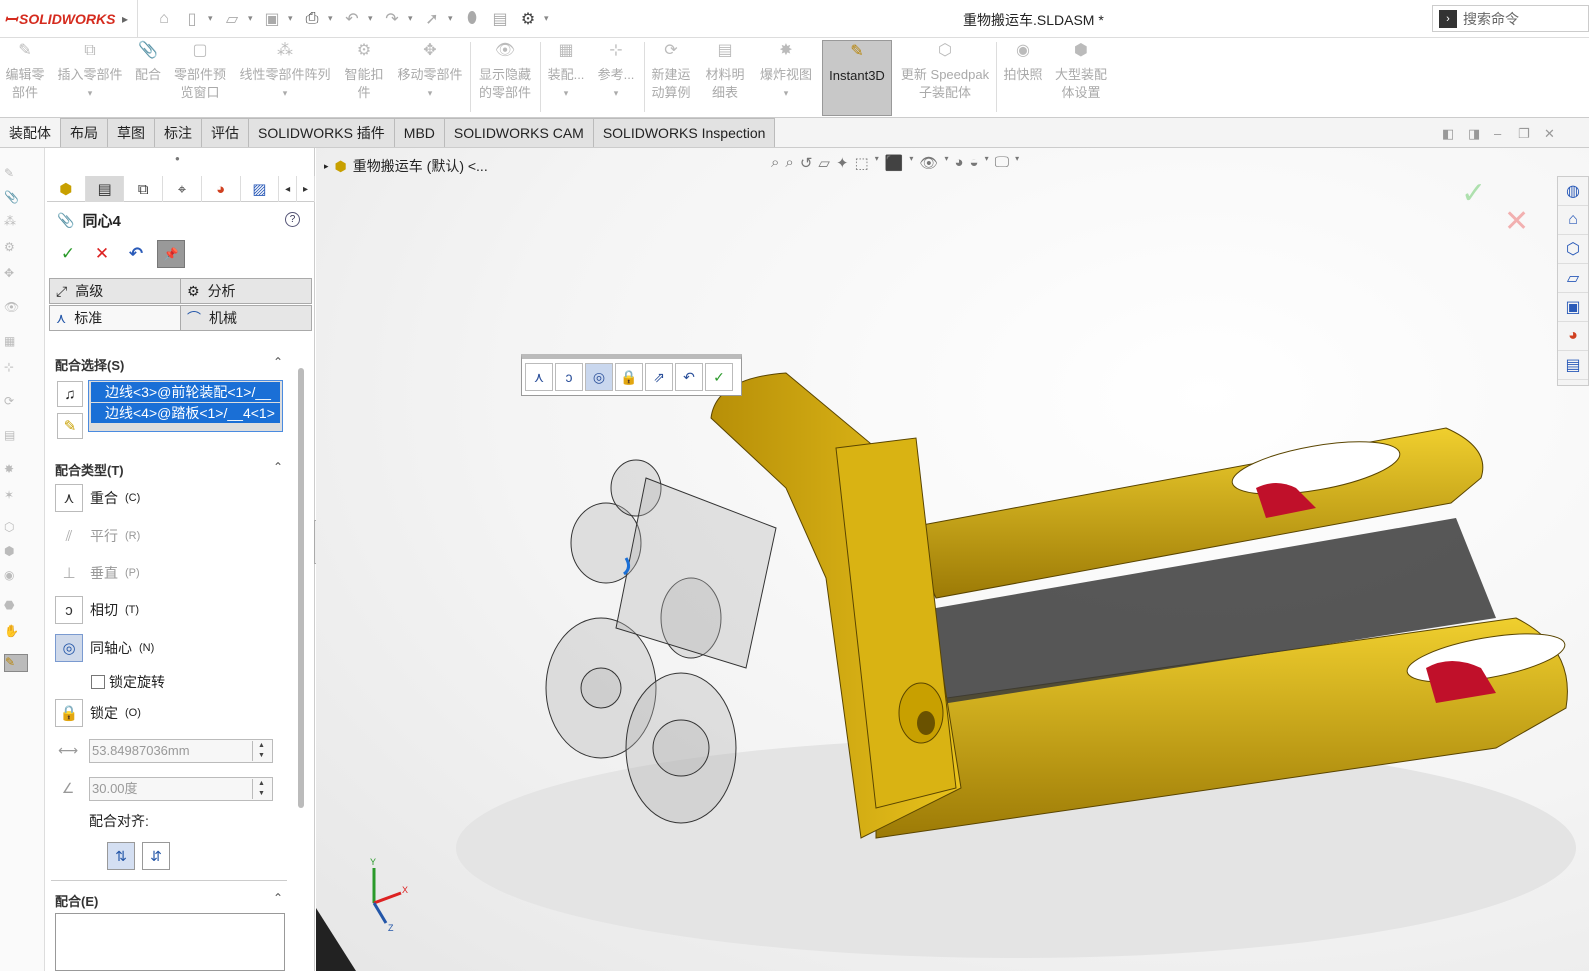 The image size is (1589, 971). I want to click on redo-icon: ↷, so click(392, 19).